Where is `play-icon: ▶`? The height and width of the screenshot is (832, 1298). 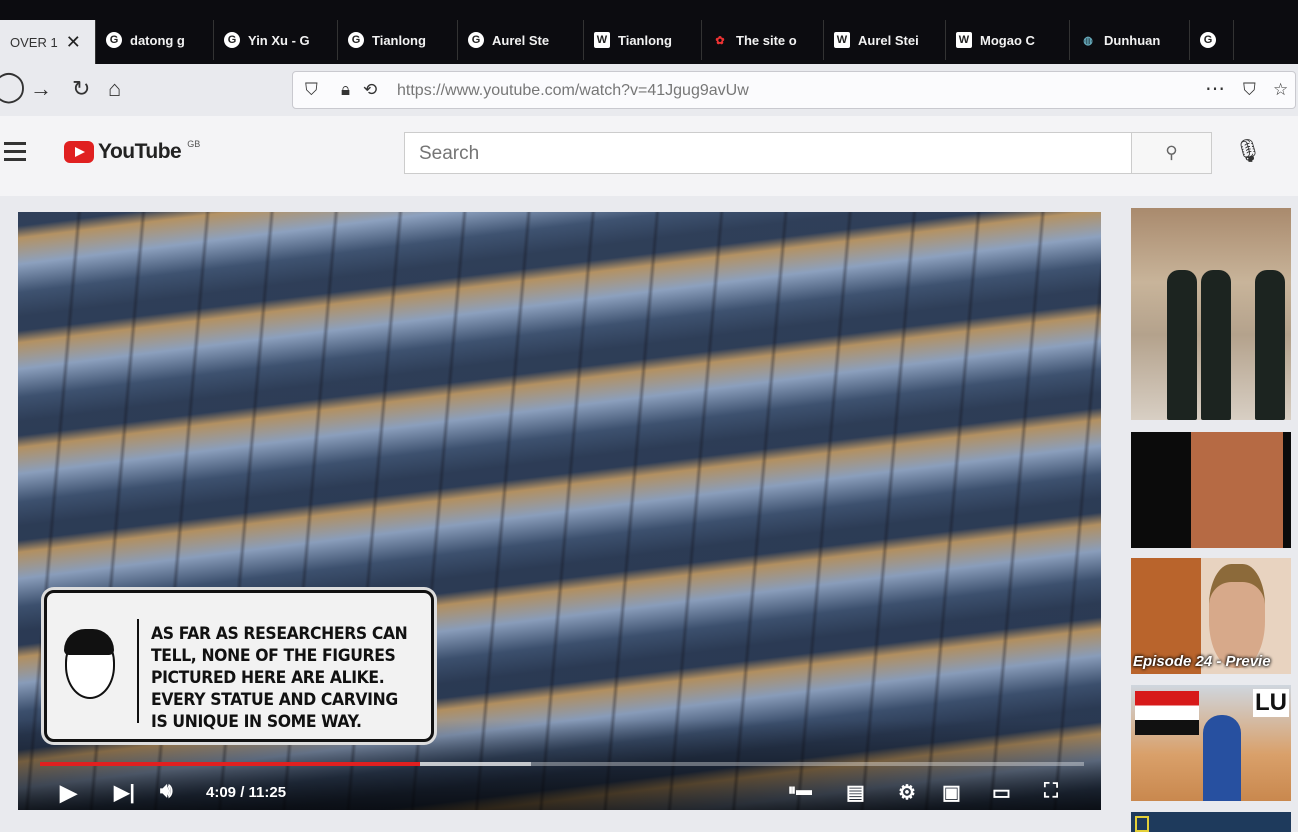
play-icon: ▶ is located at coordinates (68, 793).